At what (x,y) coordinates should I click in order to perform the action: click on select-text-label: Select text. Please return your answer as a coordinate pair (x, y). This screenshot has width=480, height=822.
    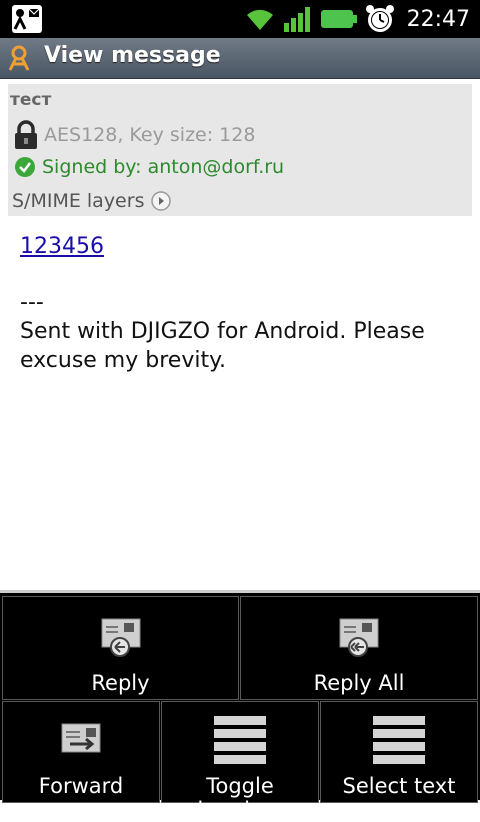
    Looking at the image, I should click on (399, 786).